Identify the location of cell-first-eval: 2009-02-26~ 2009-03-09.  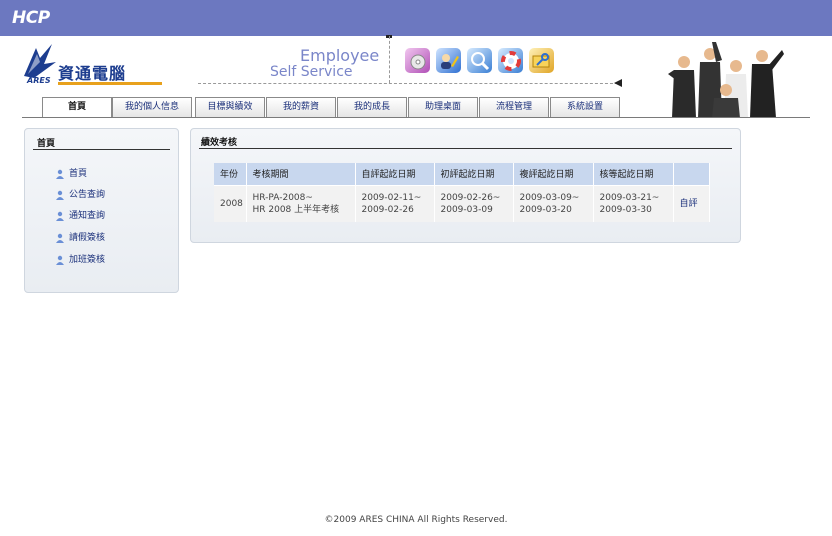
(474, 203).